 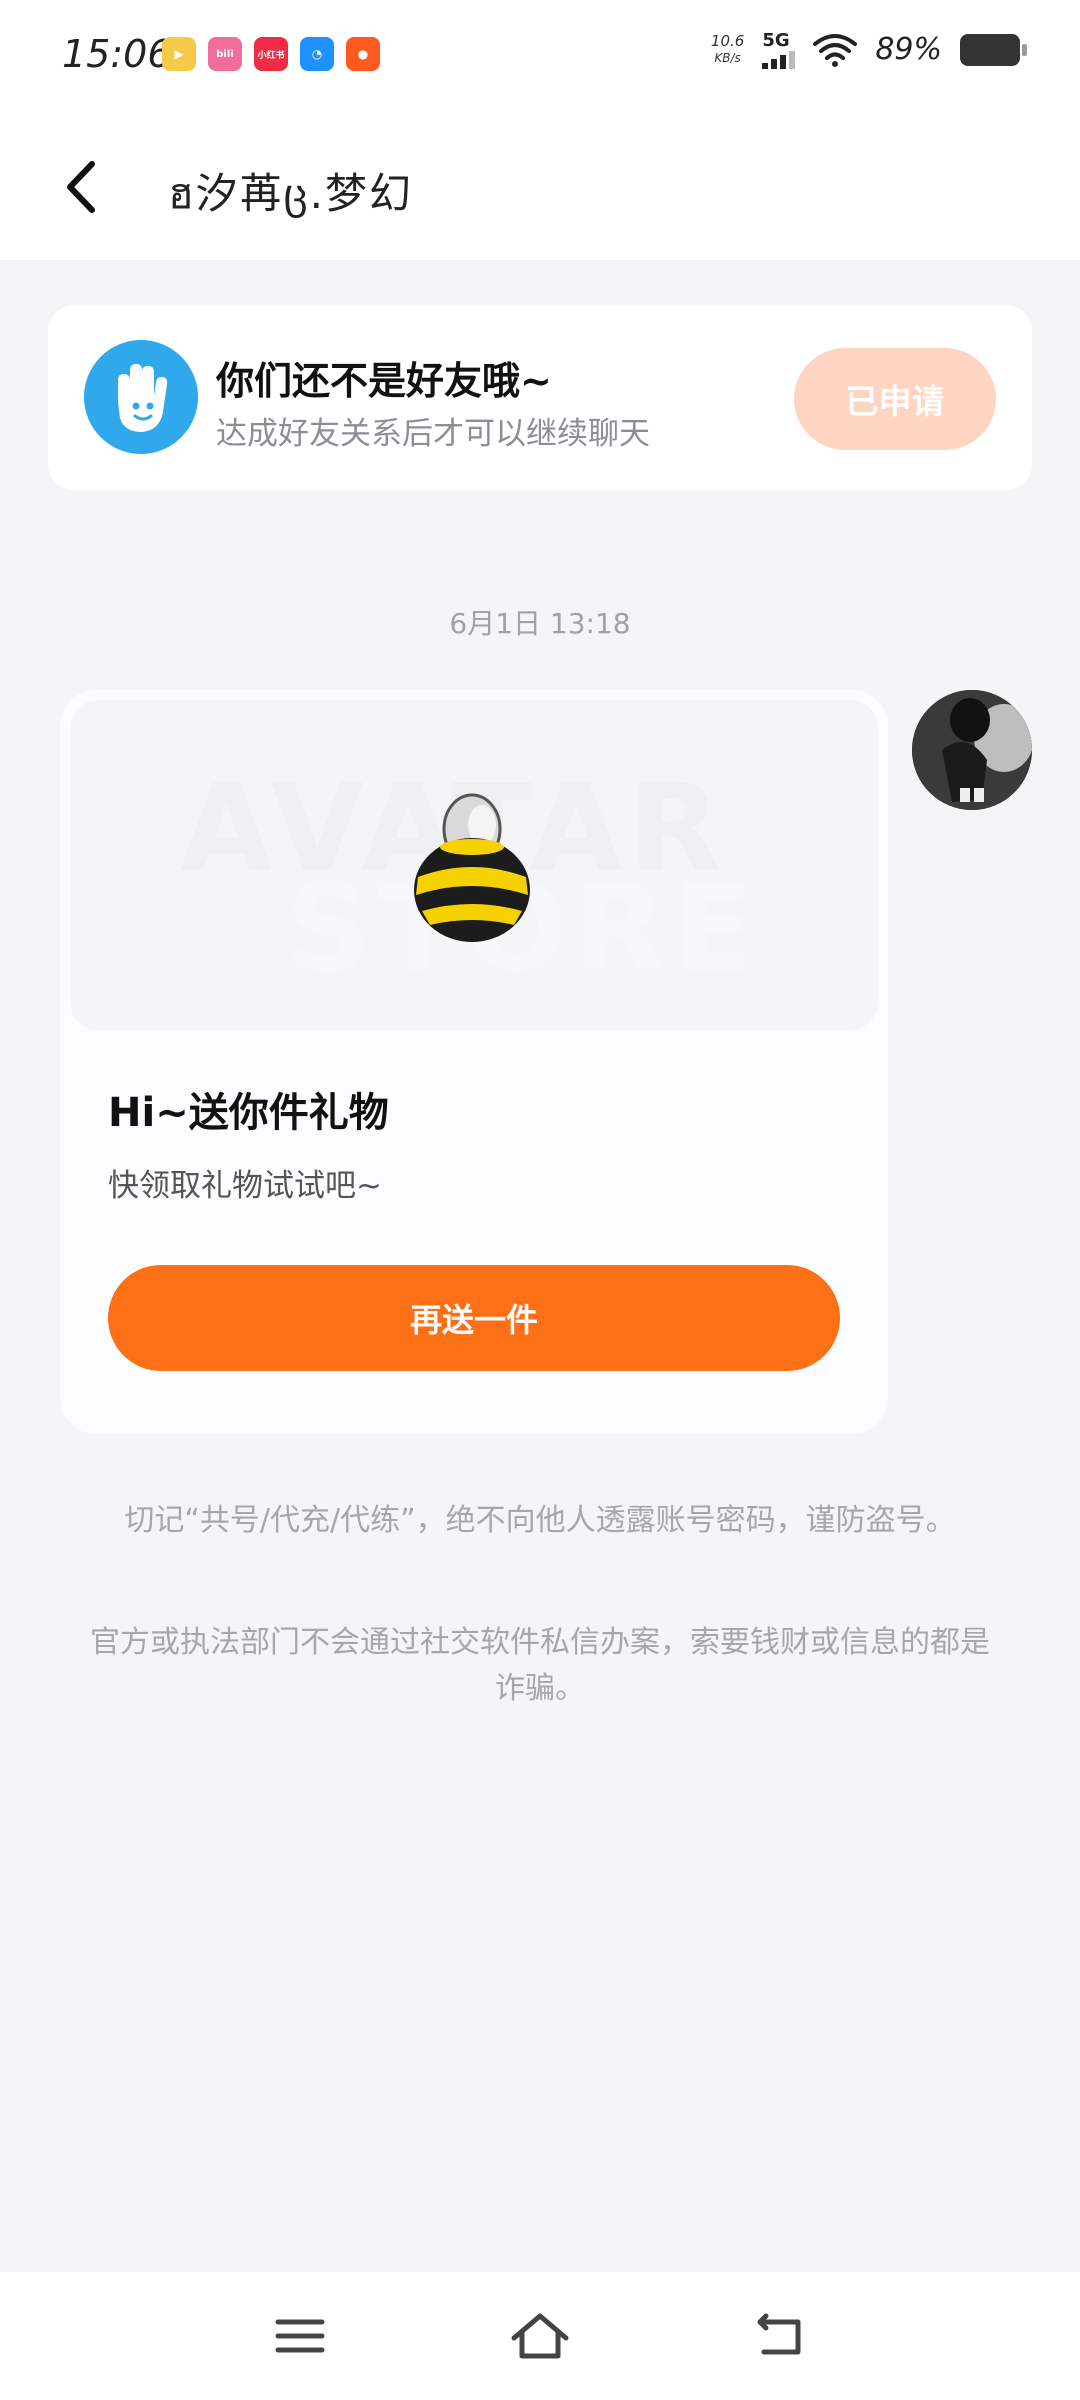 What do you see at coordinates (540, 185) in the screenshot?
I see `chat-header: ฮ汐苒ც.梦幻` at bounding box center [540, 185].